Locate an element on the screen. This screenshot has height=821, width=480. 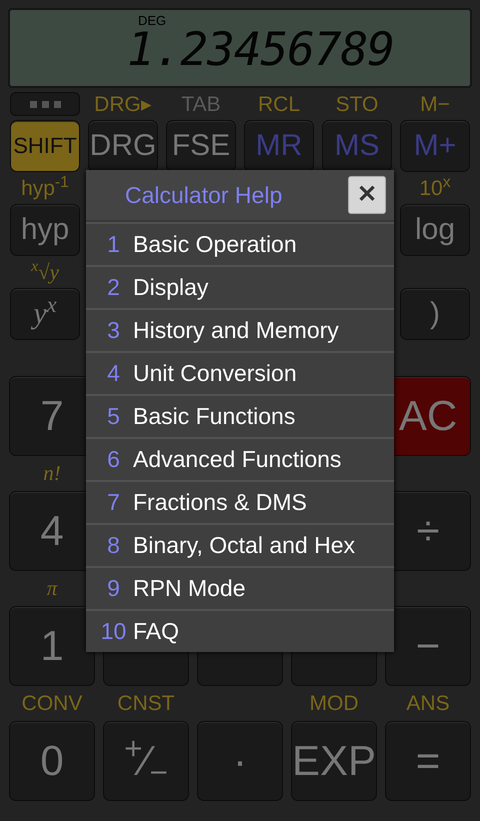
calculator-key: 1 is located at coordinates (52, 646).